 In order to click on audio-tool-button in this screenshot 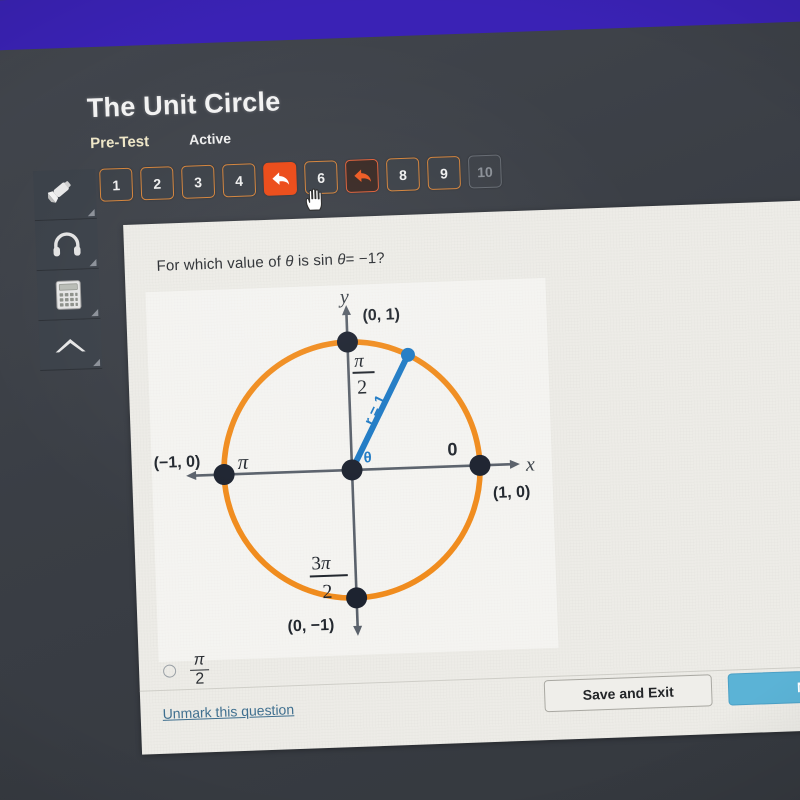, I will do `click(66, 245)`.